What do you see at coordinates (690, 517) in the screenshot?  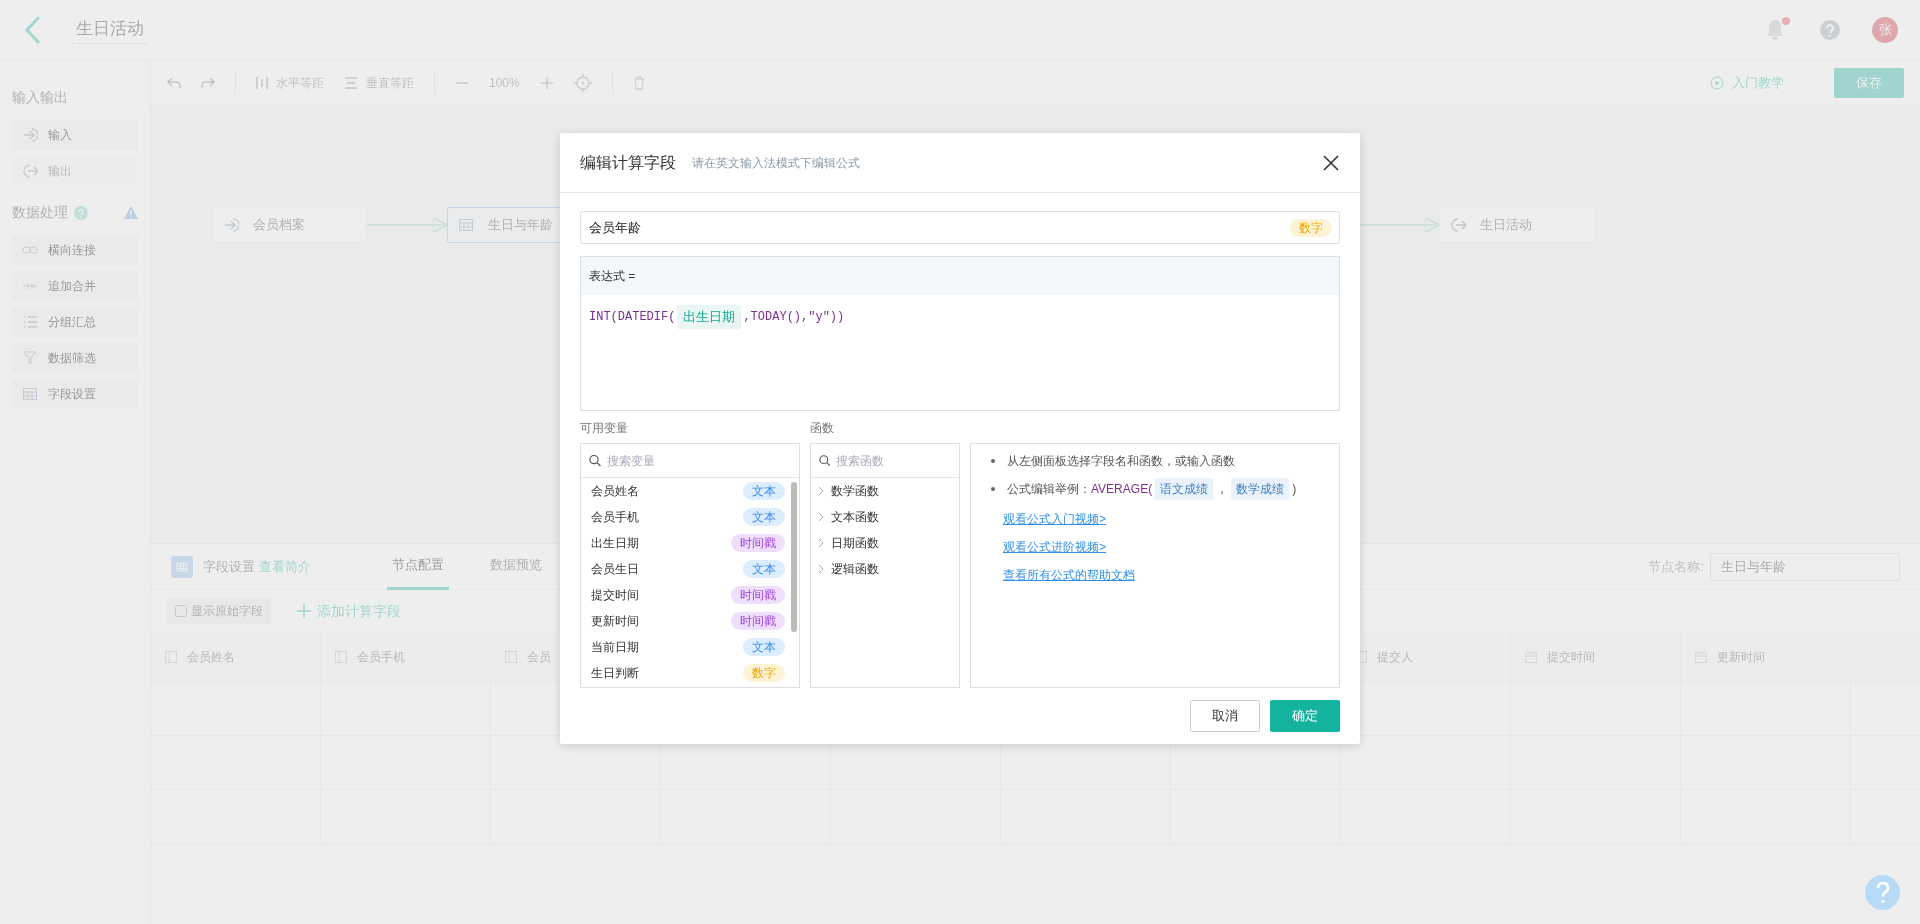 I see `variable-item: 会员手机 文本` at bounding box center [690, 517].